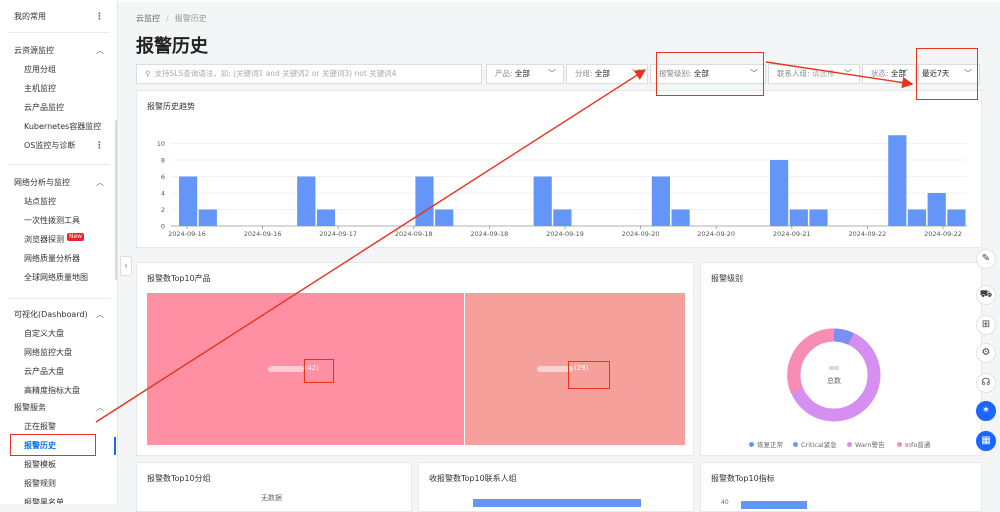 Image resolution: width=1000 pixels, height=512 pixels. What do you see at coordinates (34, 50) in the screenshot?
I see `group-label: 云资源监控` at bounding box center [34, 50].